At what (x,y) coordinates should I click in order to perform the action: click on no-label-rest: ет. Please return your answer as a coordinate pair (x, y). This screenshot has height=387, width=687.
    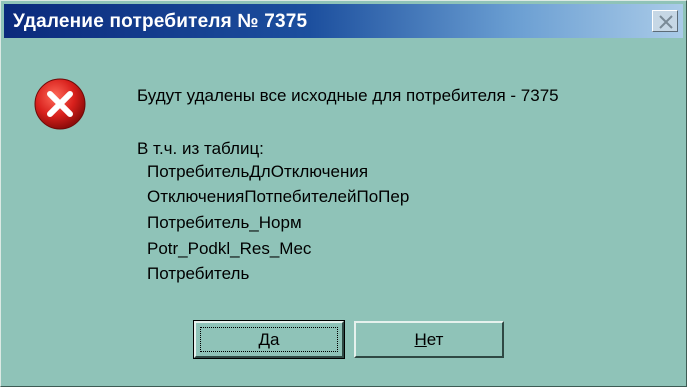
    Looking at the image, I should click on (435, 339).